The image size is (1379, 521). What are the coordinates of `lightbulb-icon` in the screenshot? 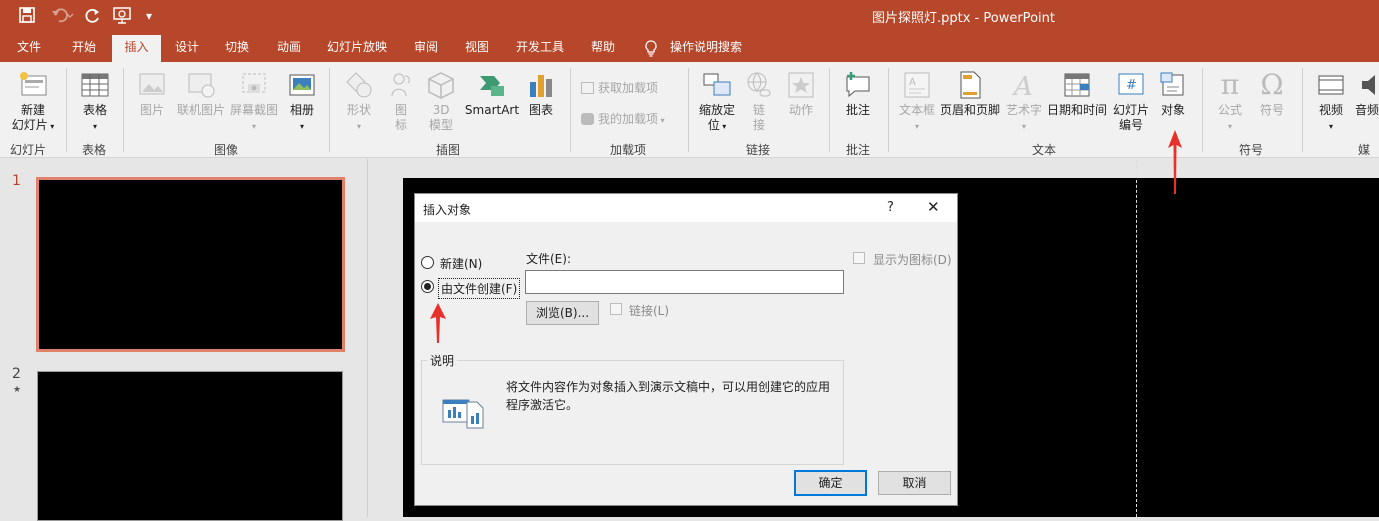 It's located at (651, 50).